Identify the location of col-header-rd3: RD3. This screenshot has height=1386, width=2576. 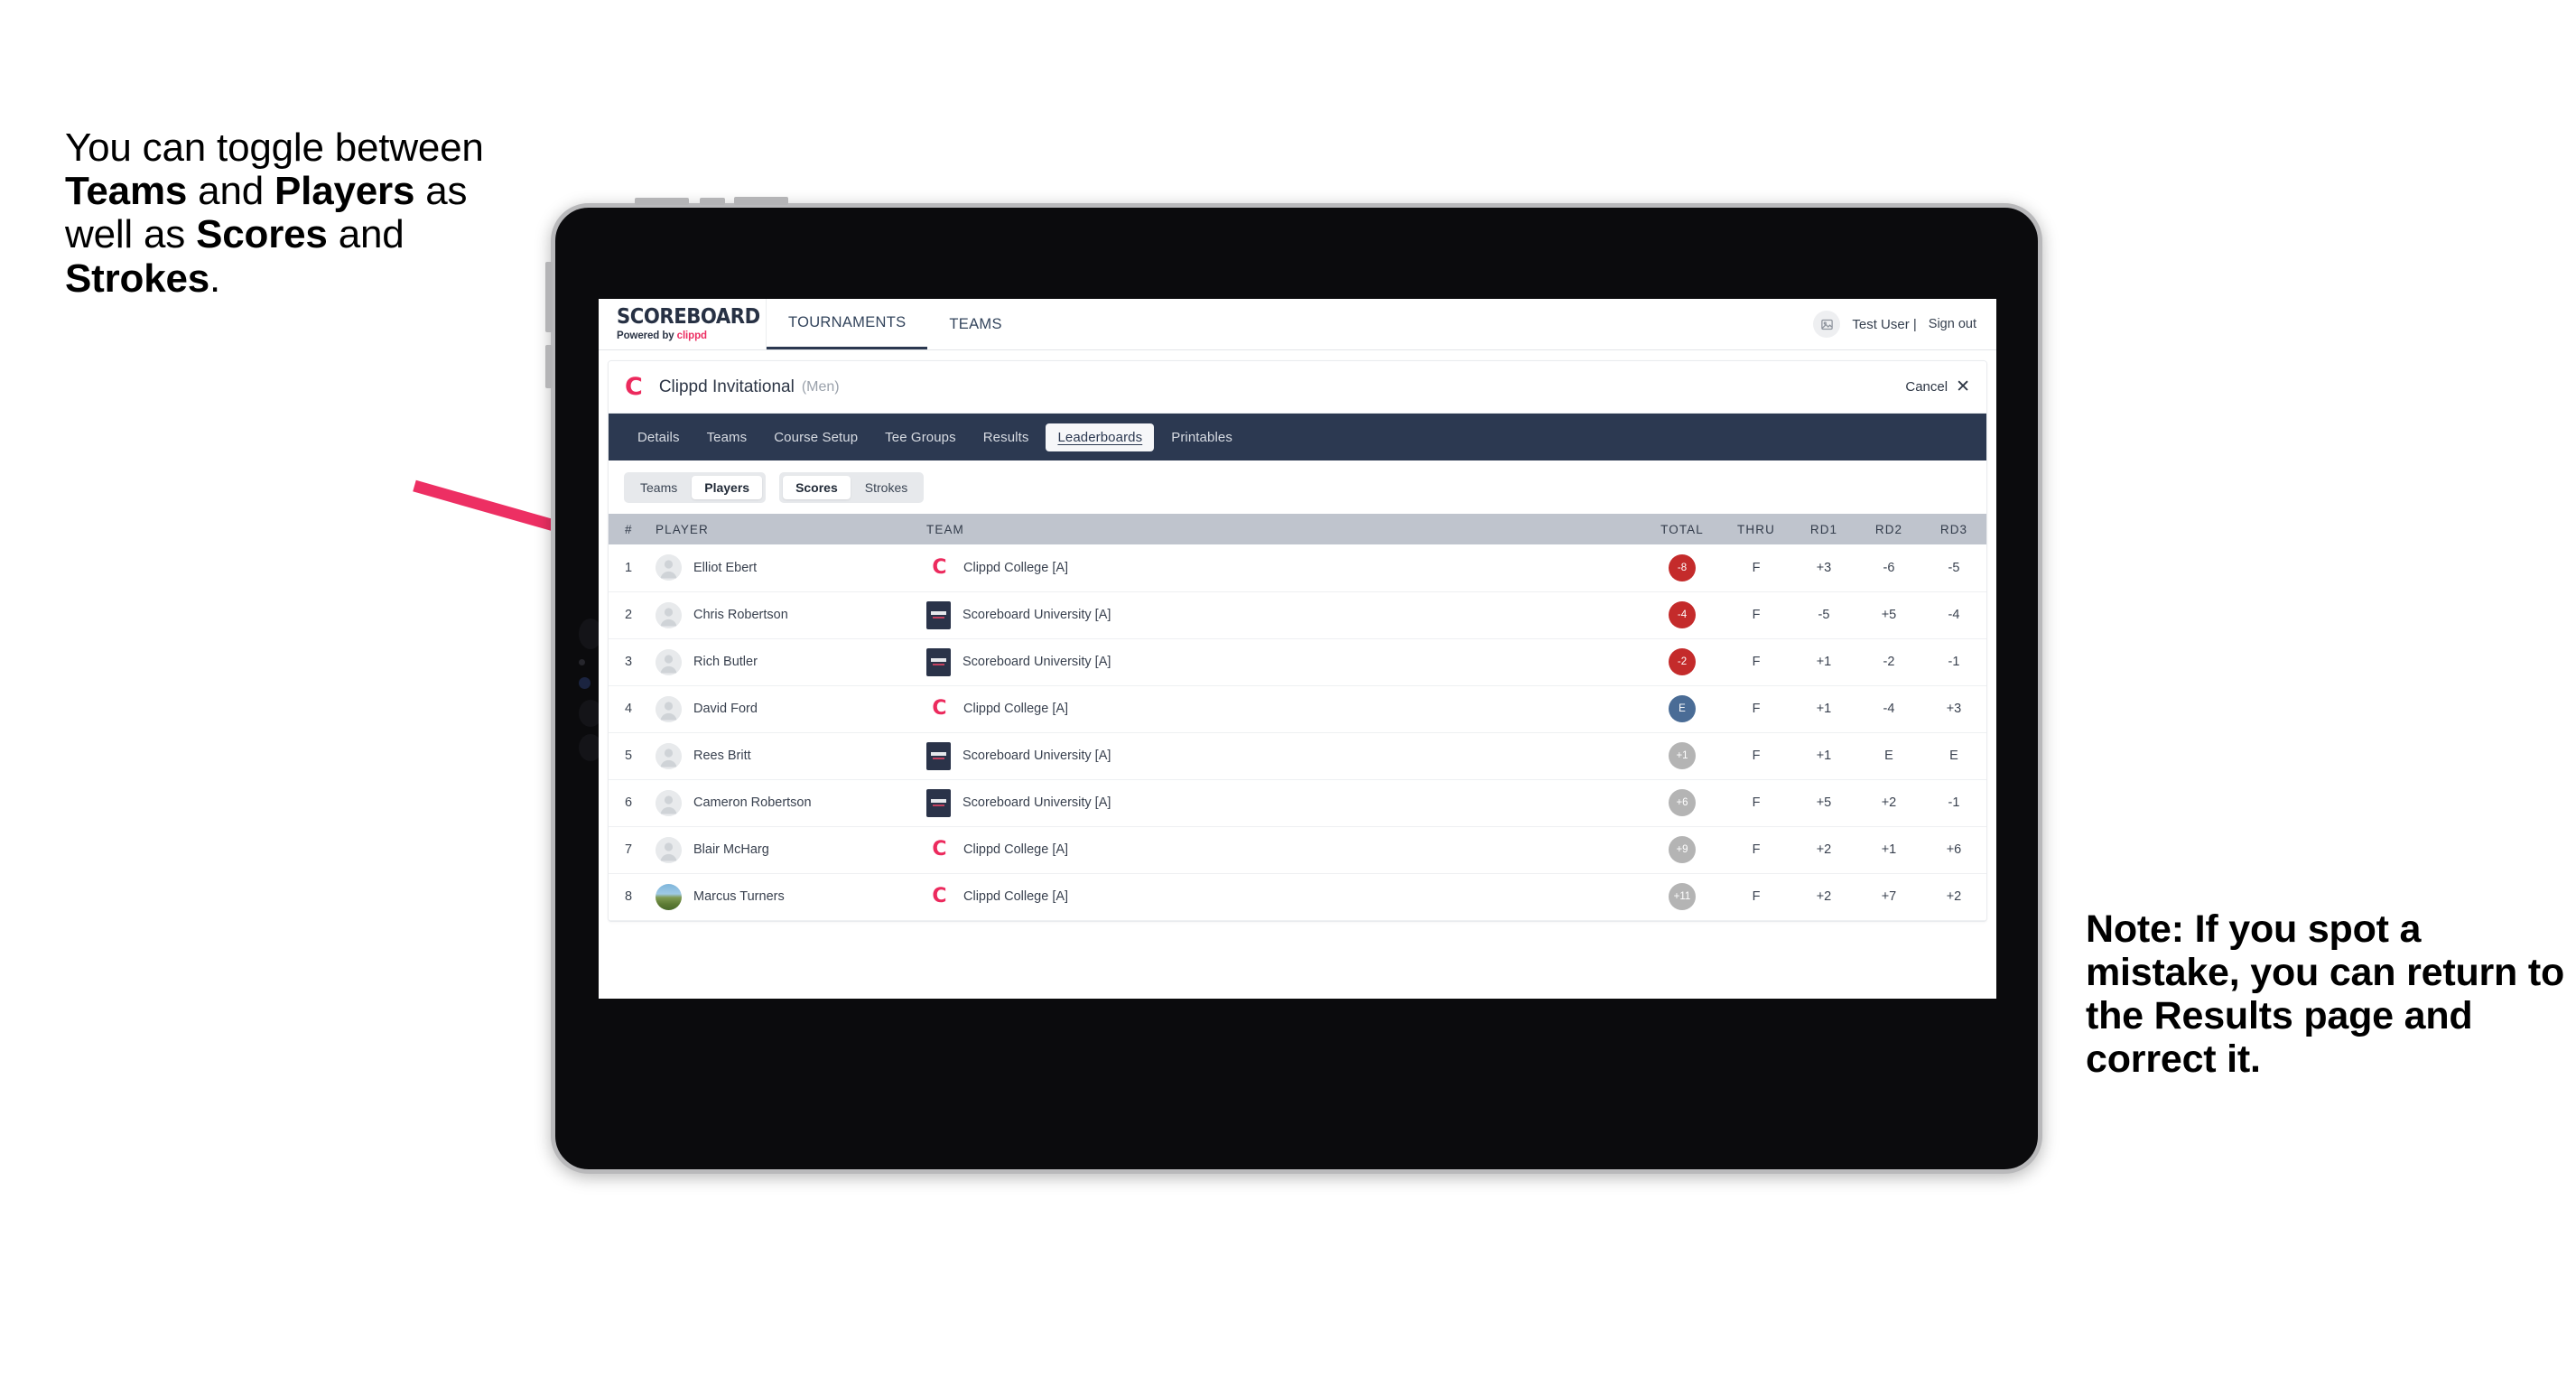
(1953, 529).